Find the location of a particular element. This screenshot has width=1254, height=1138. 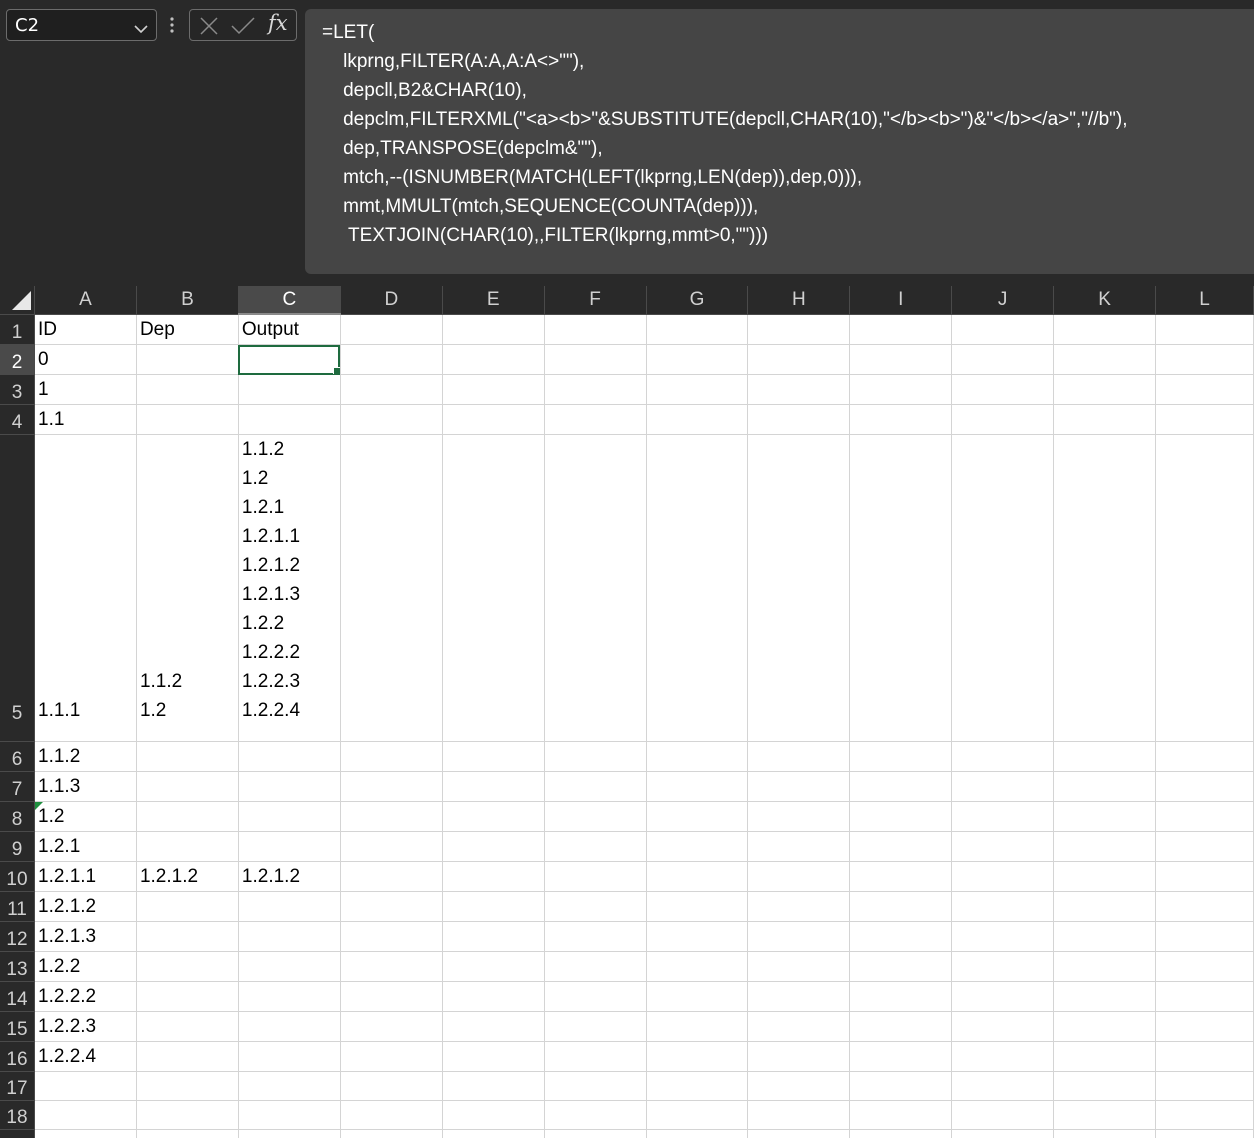

vertical-dots-icon is located at coordinates (172, 25).